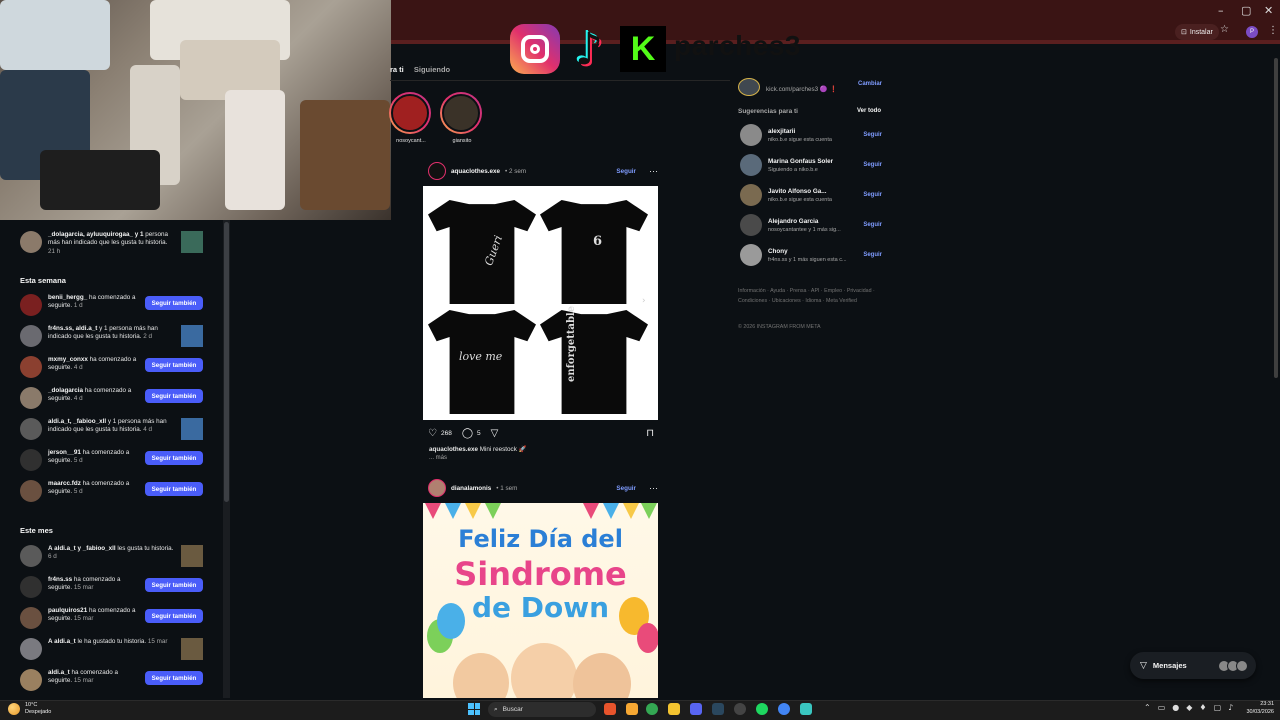 The height and width of the screenshot is (720, 1280). What do you see at coordinates (542, 709) in the screenshot?
I see `taskbar-search: ⌕ Buscar` at bounding box center [542, 709].